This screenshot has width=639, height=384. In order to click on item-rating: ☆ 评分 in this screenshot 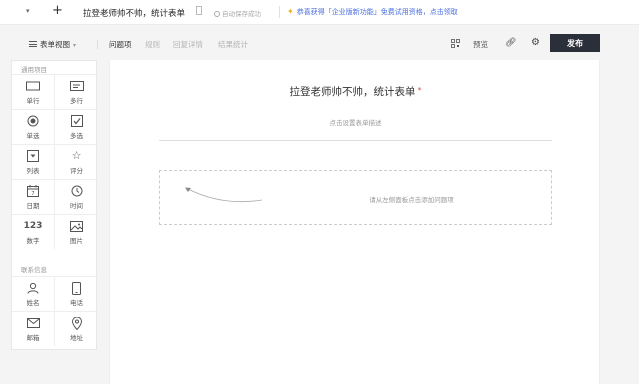, I will do `click(76, 161)`.